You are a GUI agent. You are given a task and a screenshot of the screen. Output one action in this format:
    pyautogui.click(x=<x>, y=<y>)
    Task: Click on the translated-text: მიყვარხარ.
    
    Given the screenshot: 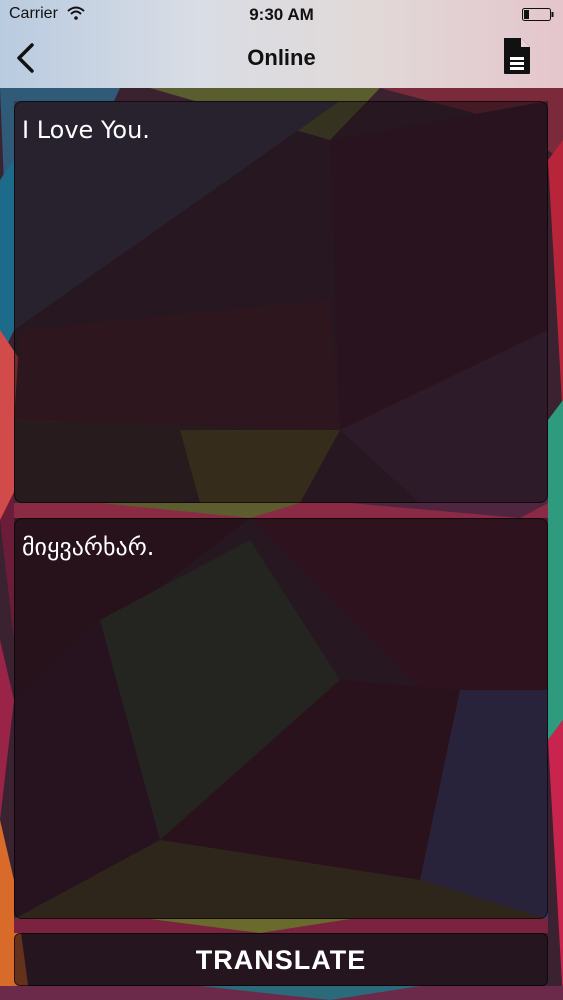 What is the action you would take?
    pyautogui.click(x=279, y=547)
    